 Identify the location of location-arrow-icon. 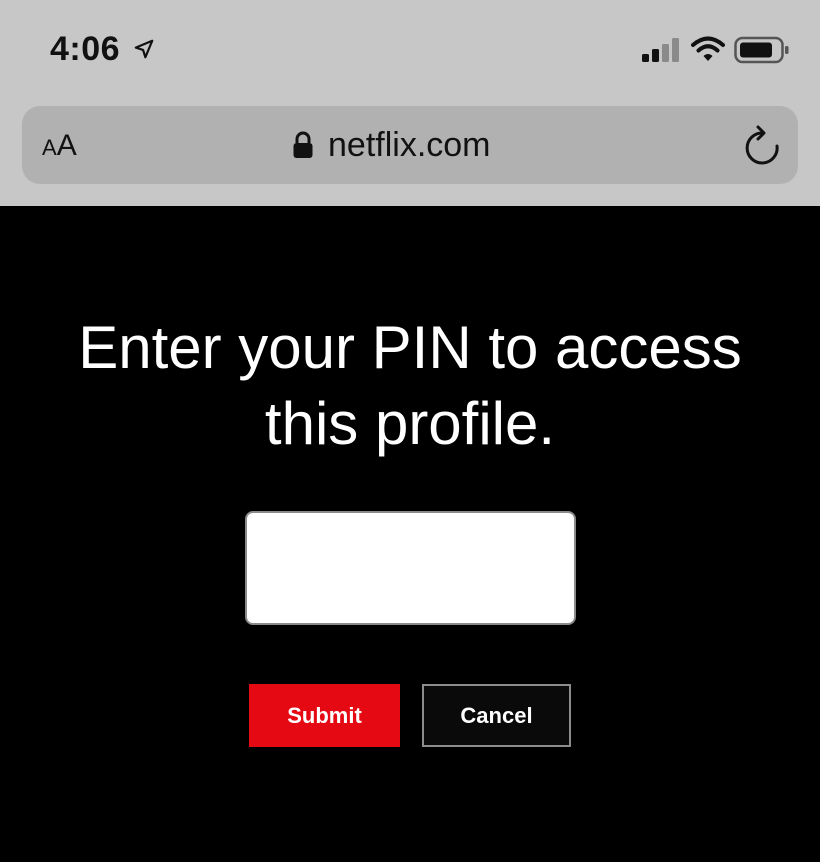
(144, 49).